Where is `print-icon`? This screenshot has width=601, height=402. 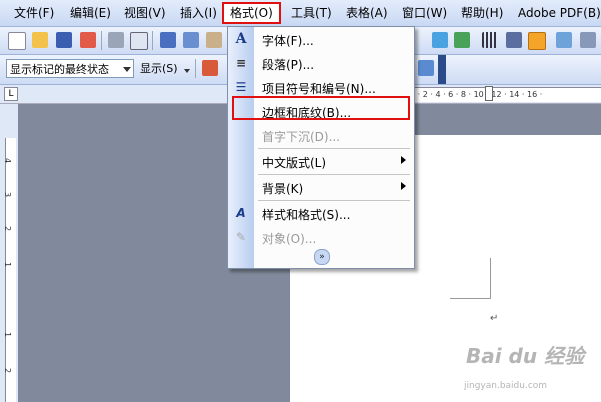
print-icon is located at coordinates (116, 40).